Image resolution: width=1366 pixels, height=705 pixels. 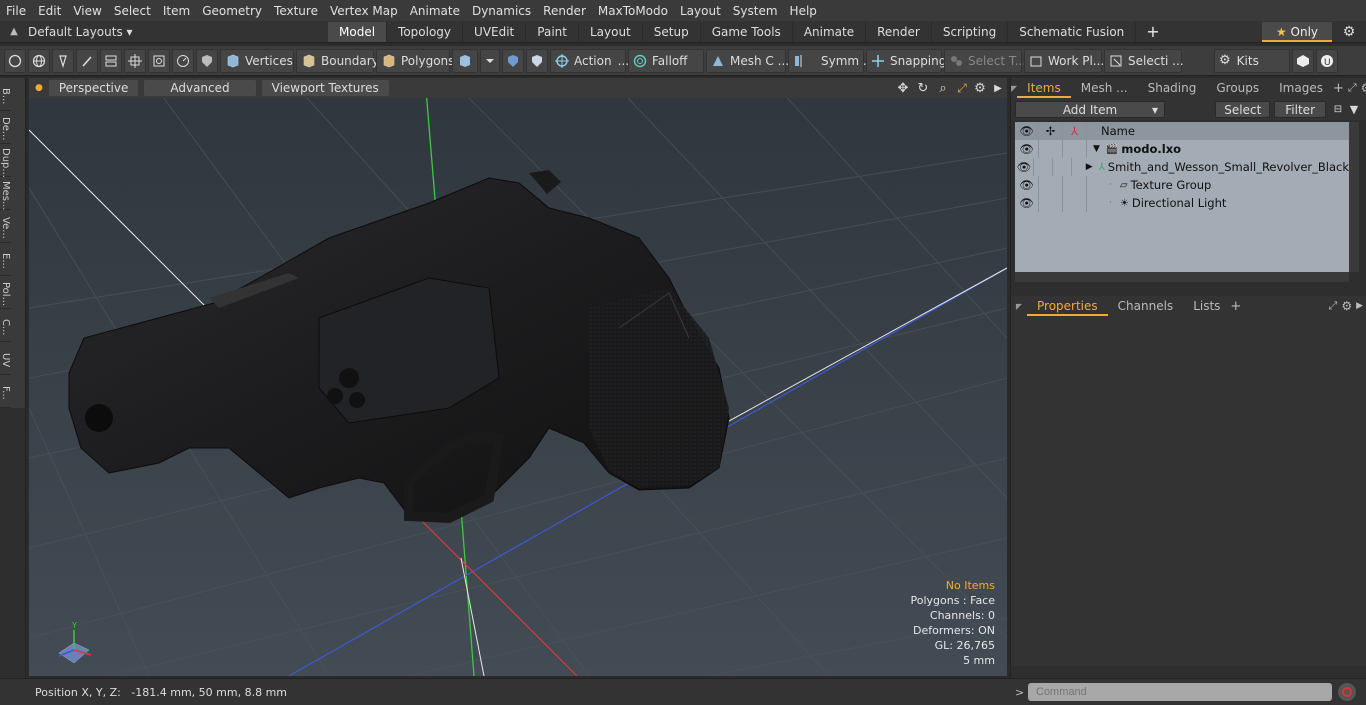 I want to click on tab-images: Images, so click(x=1301, y=88).